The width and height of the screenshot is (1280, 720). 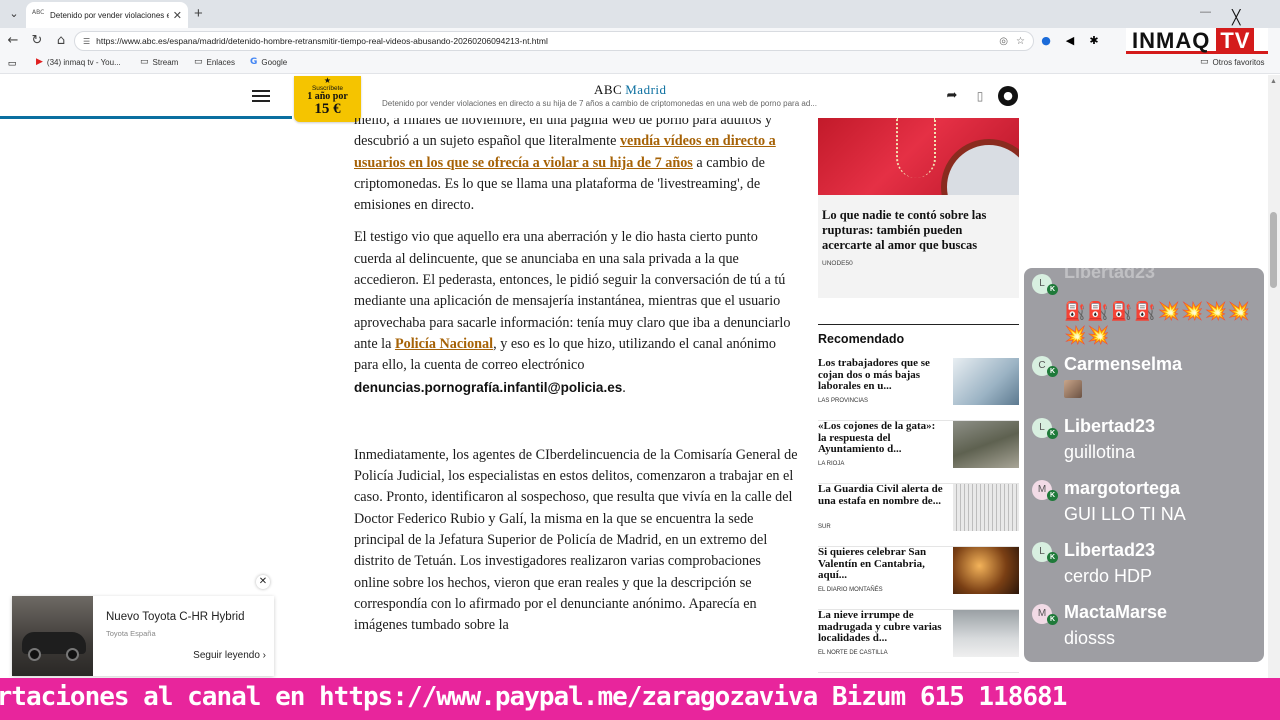 What do you see at coordinates (327, 80) in the screenshot?
I see `star-icon: ★` at bounding box center [327, 80].